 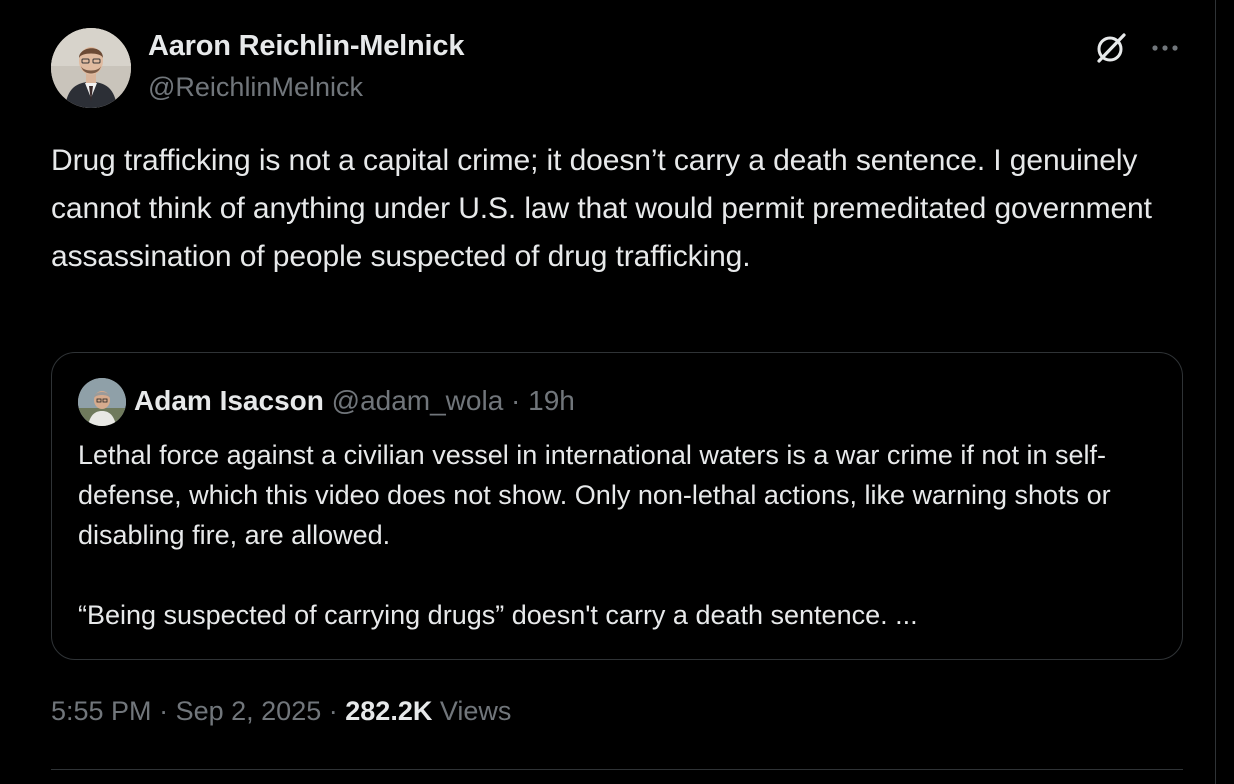 What do you see at coordinates (229, 400) in the screenshot?
I see `quoted-author-display-name: Adam Isacson` at bounding box center [229, 400].